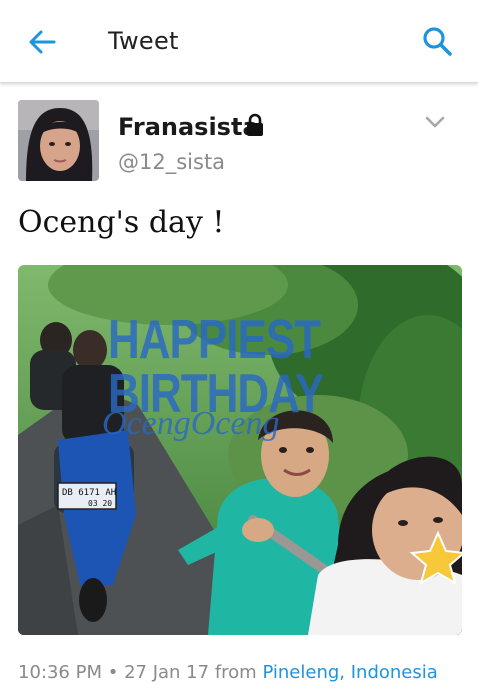 This screenshot has height=697, width=478. Describe the element at coordinates (191, 423) in the screenshot. I see `photo-overlay-line3: OcengOceng` at that location.